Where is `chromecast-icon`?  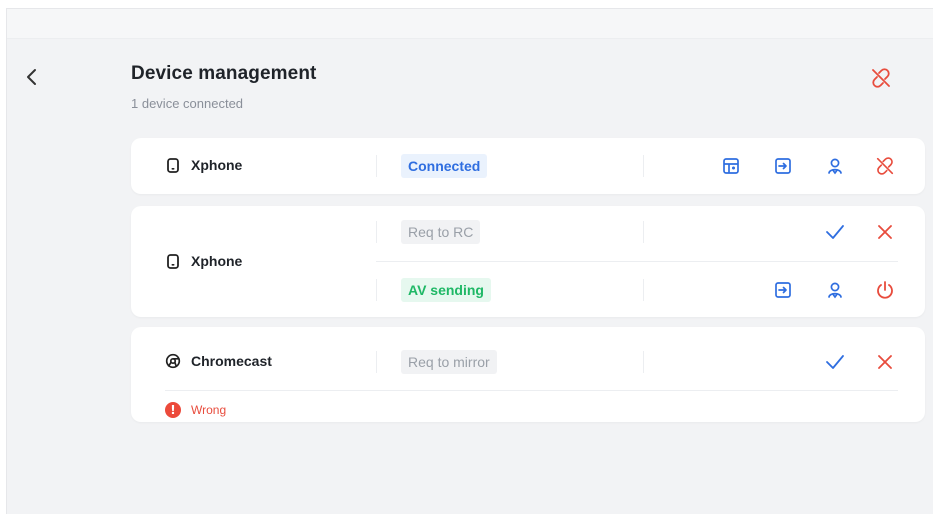
chromecast-icon is located at coordinates (173, 361).